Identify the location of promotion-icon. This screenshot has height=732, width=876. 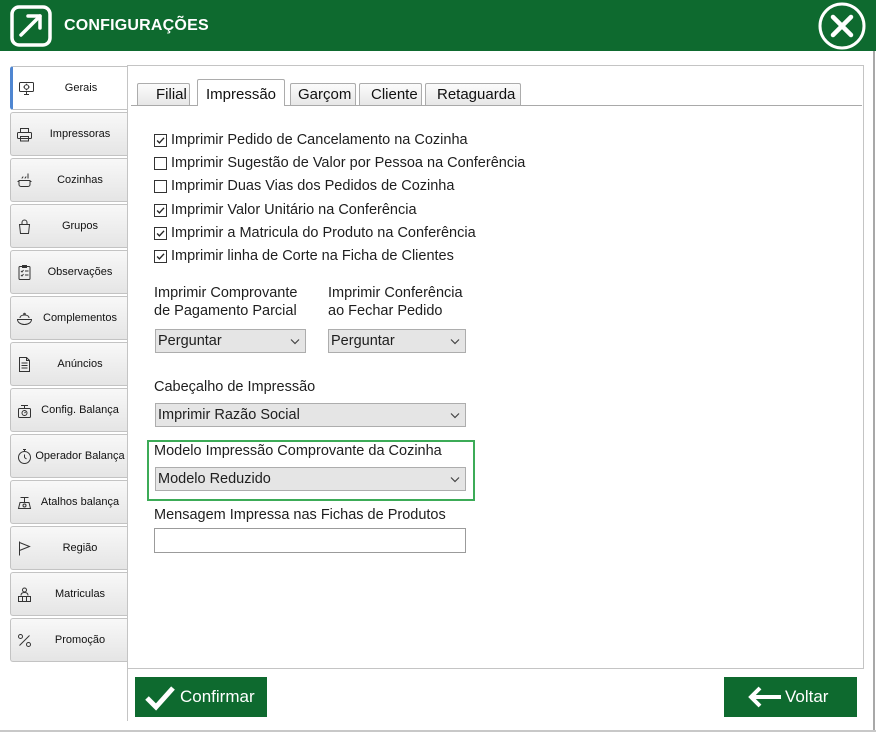
(24, 640).